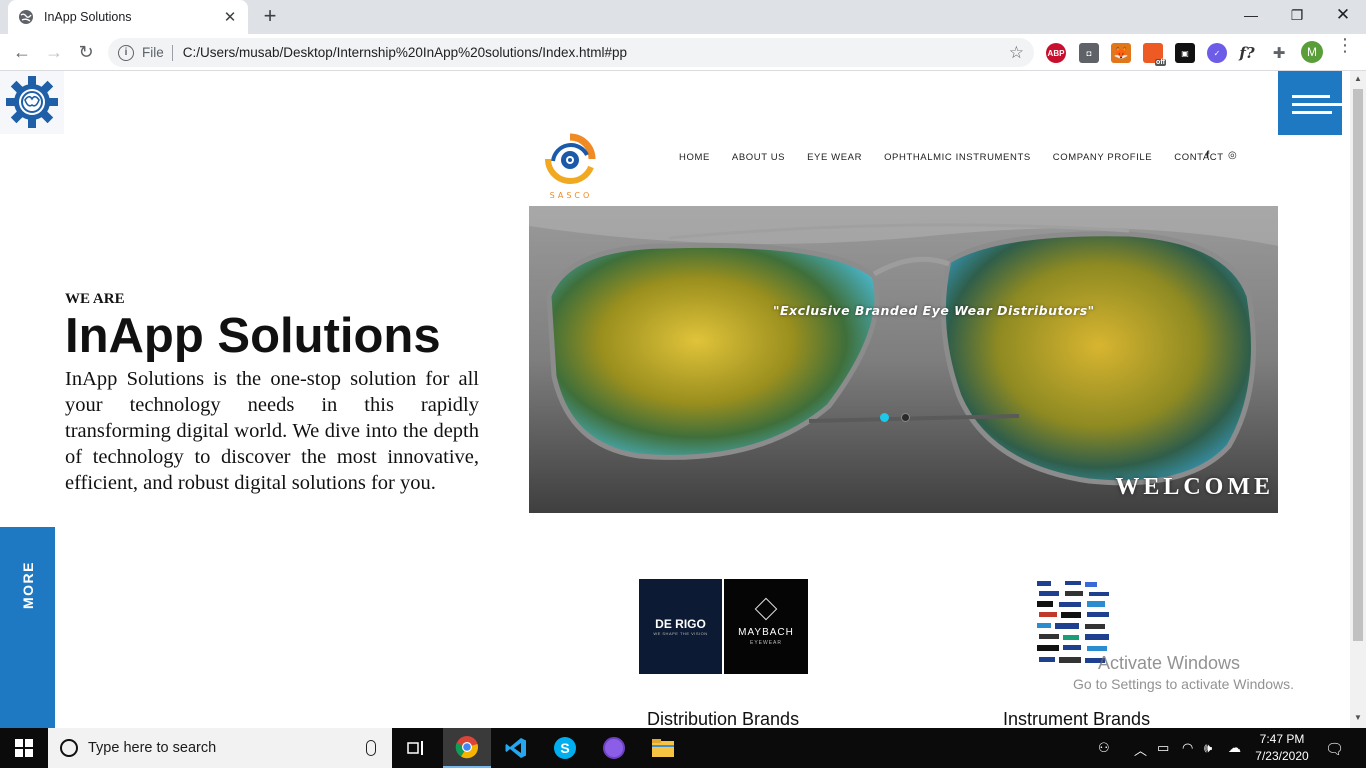 The width and height of the screenshot is (1366, 768). Describe the element at coordinates (1297, 15) in the screenshot. I see `restore-icon: ❐` at that location.